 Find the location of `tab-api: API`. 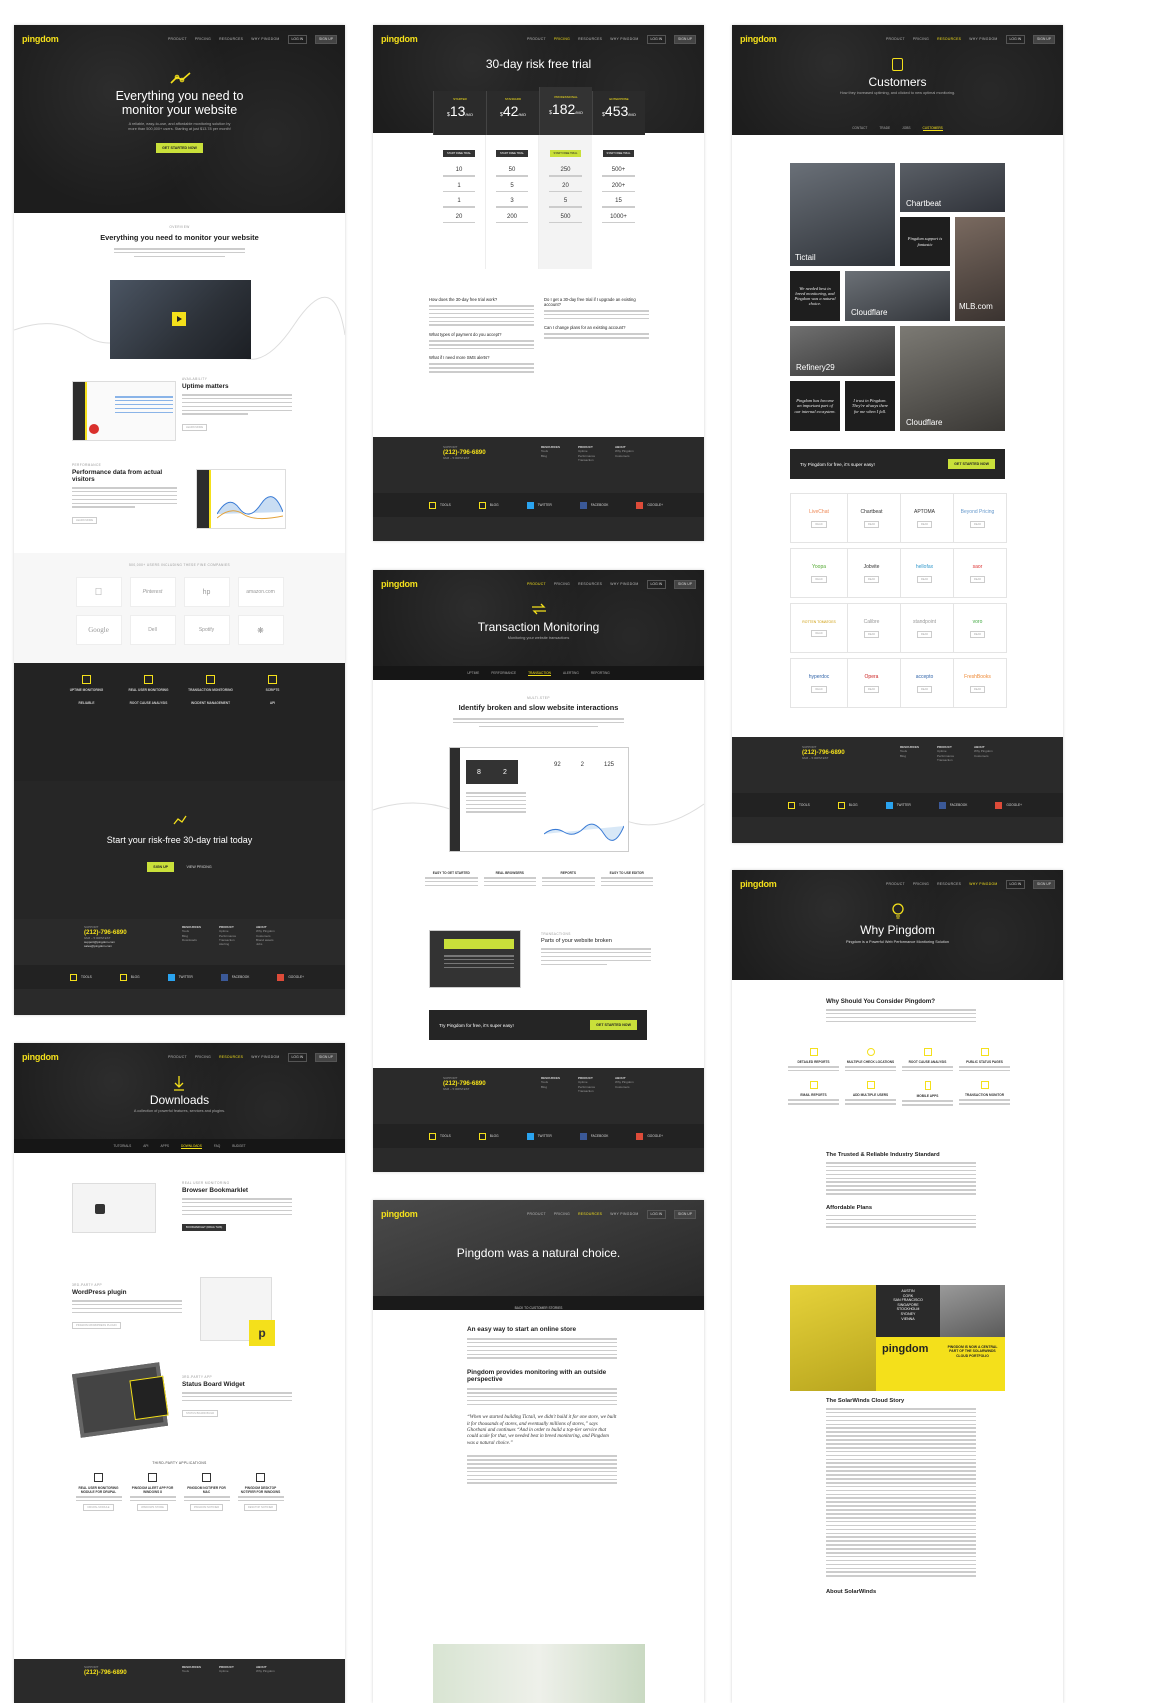

tab-api: API is located at coordinates (145, 1146).